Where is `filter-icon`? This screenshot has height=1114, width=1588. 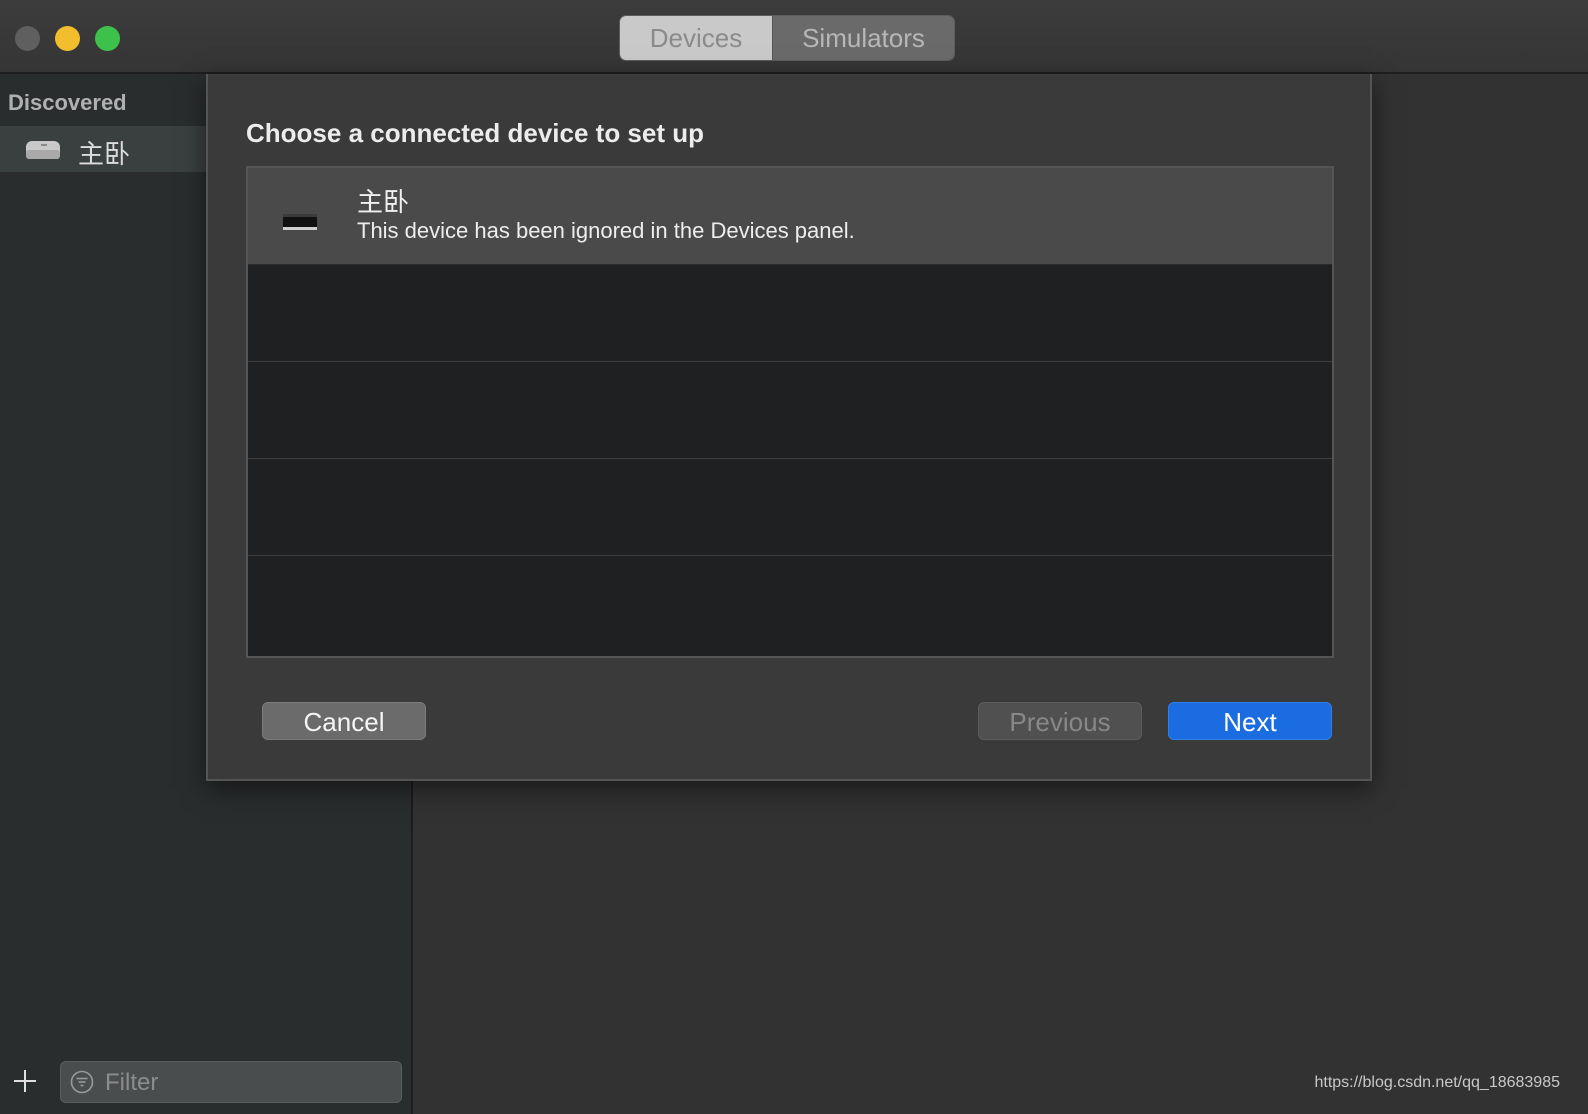 filter-icon is located at coordinates (82, 1082).